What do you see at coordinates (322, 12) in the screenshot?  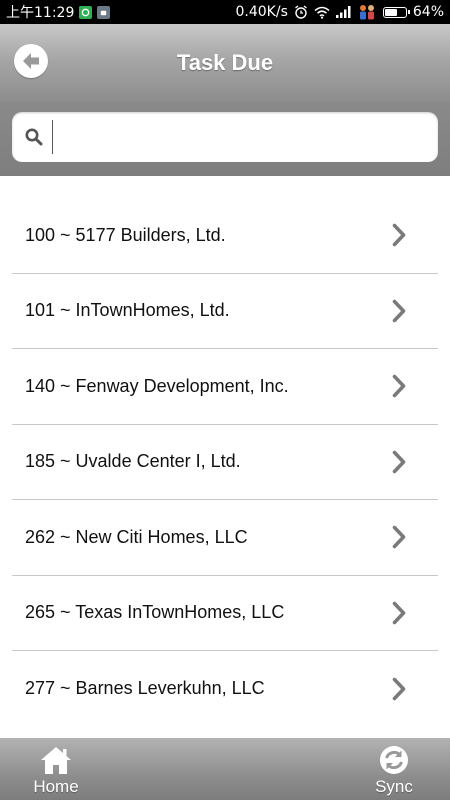 I see `wifi-icon` at bounding box center [322, 12].